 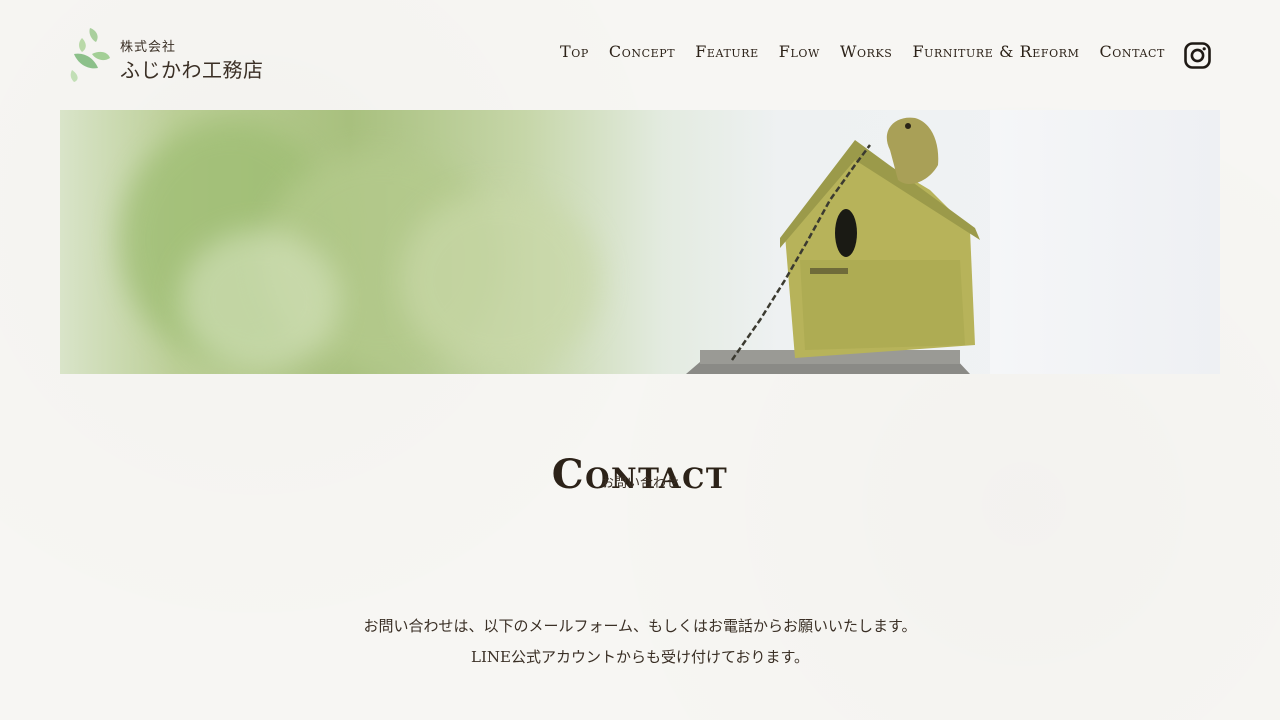 I want to click on birdhouse-illustration, so click(x=833, y=245).